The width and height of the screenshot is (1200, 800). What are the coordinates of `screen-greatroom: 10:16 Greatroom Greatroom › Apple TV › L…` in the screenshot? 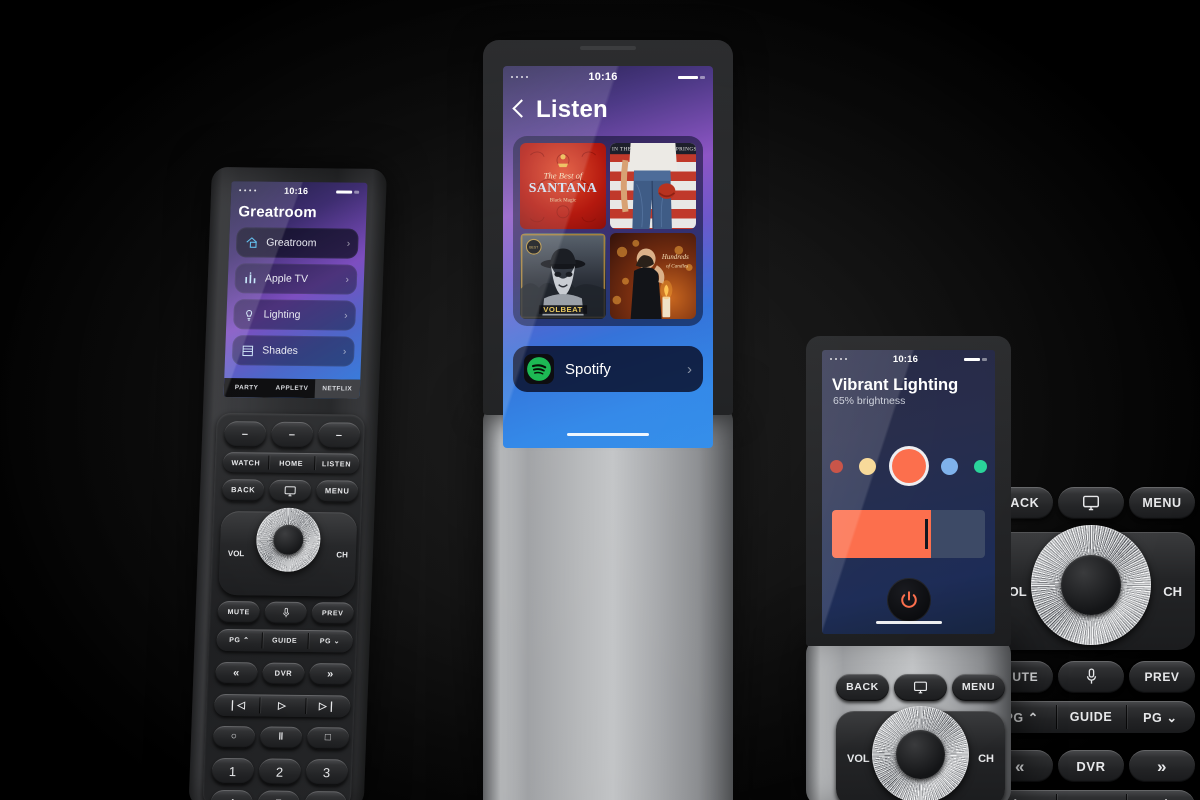 It's located at (295, 290).